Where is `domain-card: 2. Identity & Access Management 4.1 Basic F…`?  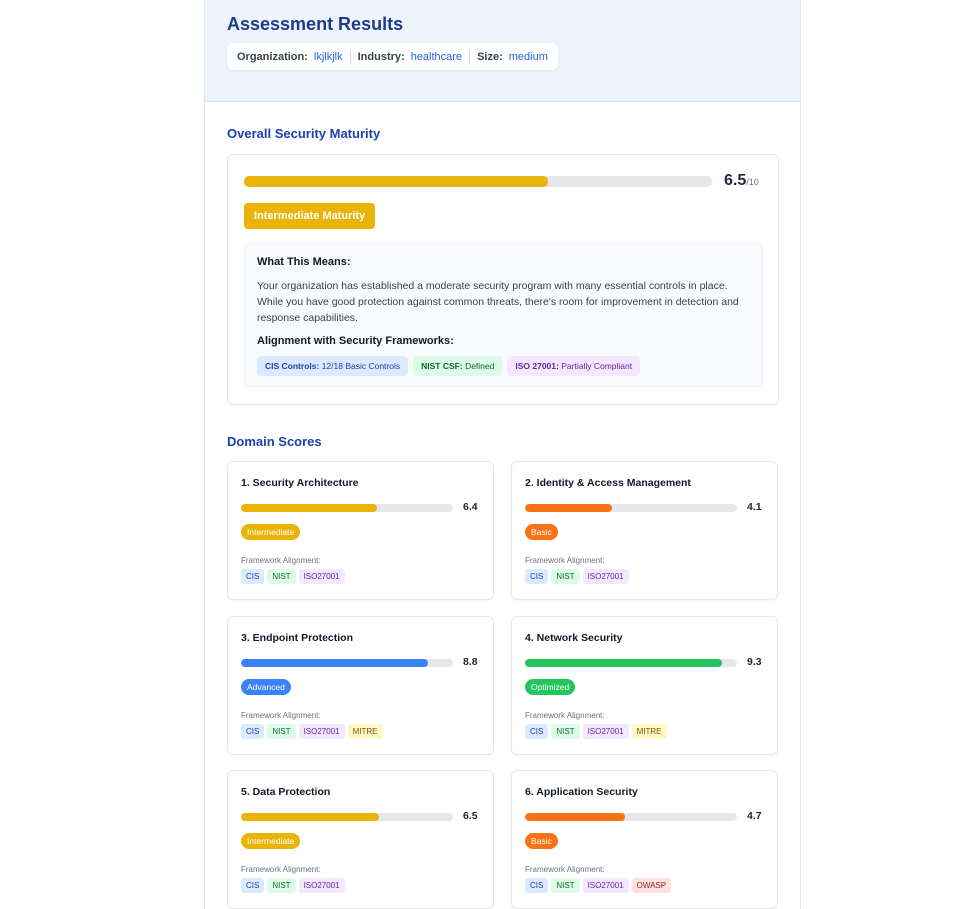
domain-card: 2. Identity & Access Management 4.1 Basic F… is located at coordinates (644, 530).